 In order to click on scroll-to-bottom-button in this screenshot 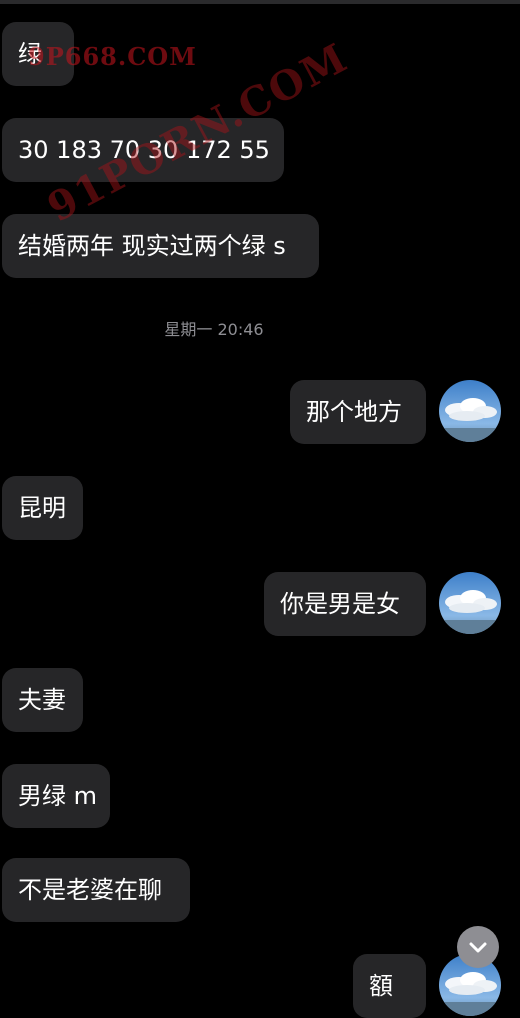, I will do `click(478, 947)`.